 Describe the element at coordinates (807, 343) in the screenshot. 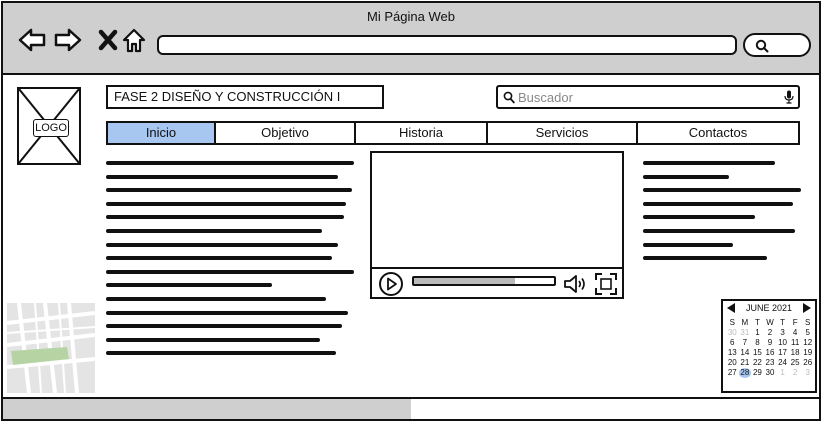

I see `calendar-day: 12` at that location.